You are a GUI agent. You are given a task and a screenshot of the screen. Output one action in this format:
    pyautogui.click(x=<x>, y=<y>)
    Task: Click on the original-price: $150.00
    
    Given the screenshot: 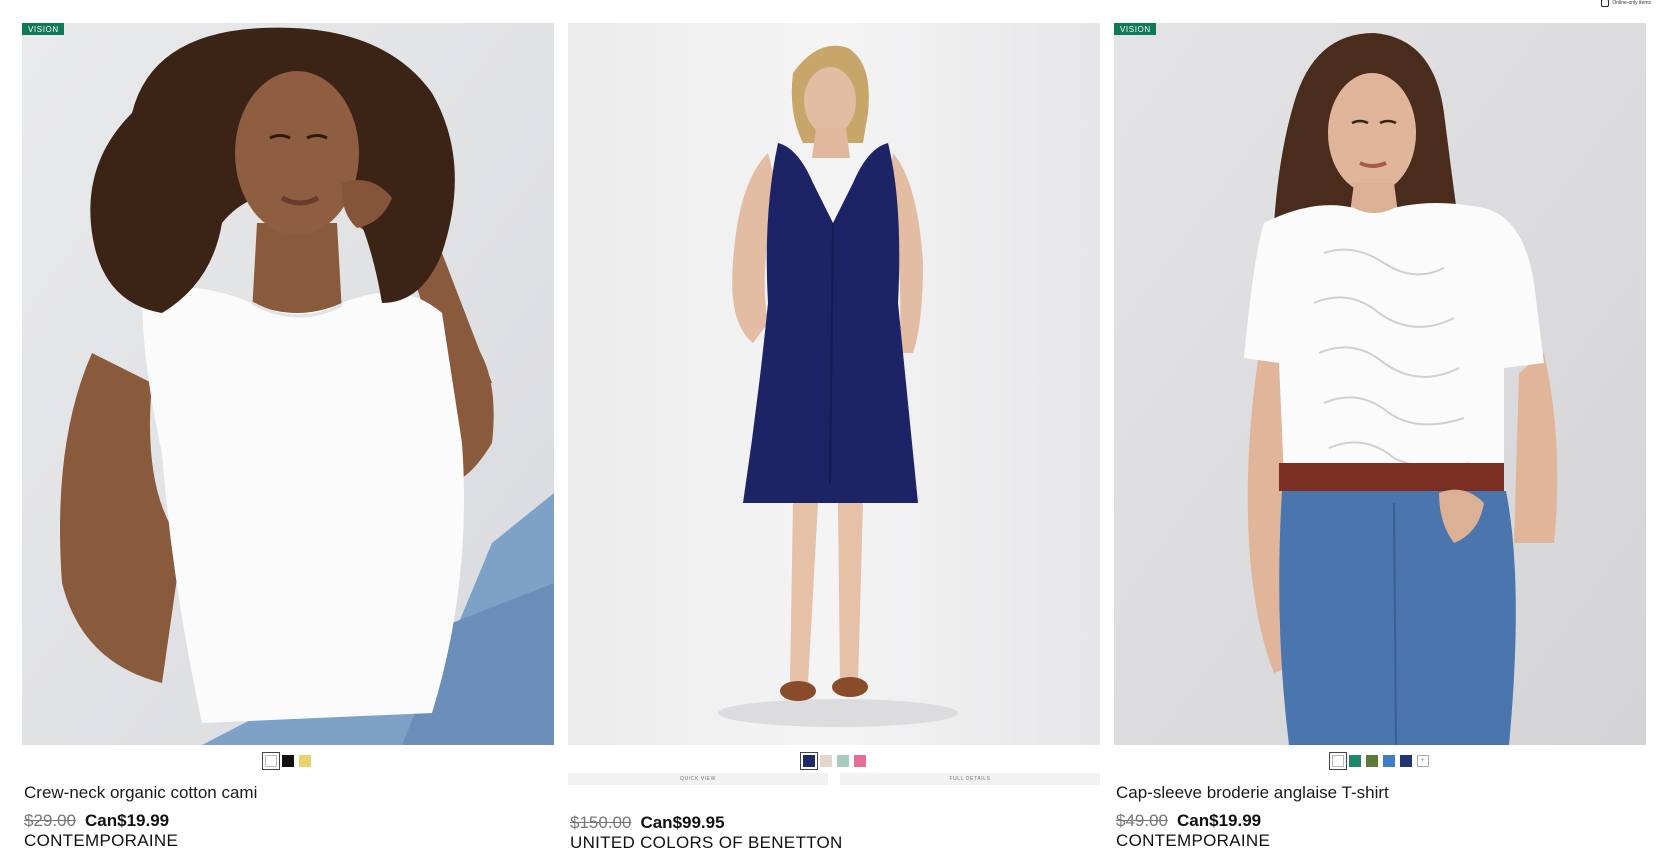 What is the action you would take?
    pyautogui.click(x=601, y=822)
    